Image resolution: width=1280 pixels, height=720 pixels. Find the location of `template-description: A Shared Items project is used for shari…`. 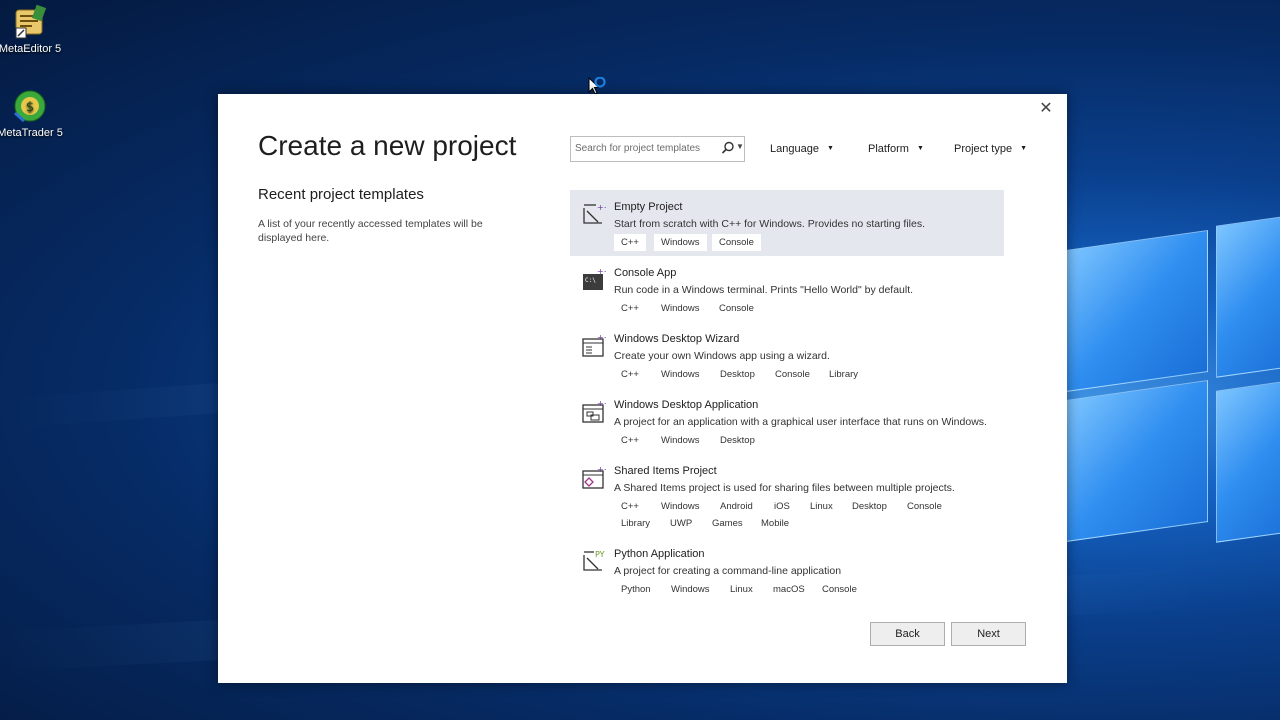

template-description: A Shared Items project is used for shari… is located at coordinates (784, 488).